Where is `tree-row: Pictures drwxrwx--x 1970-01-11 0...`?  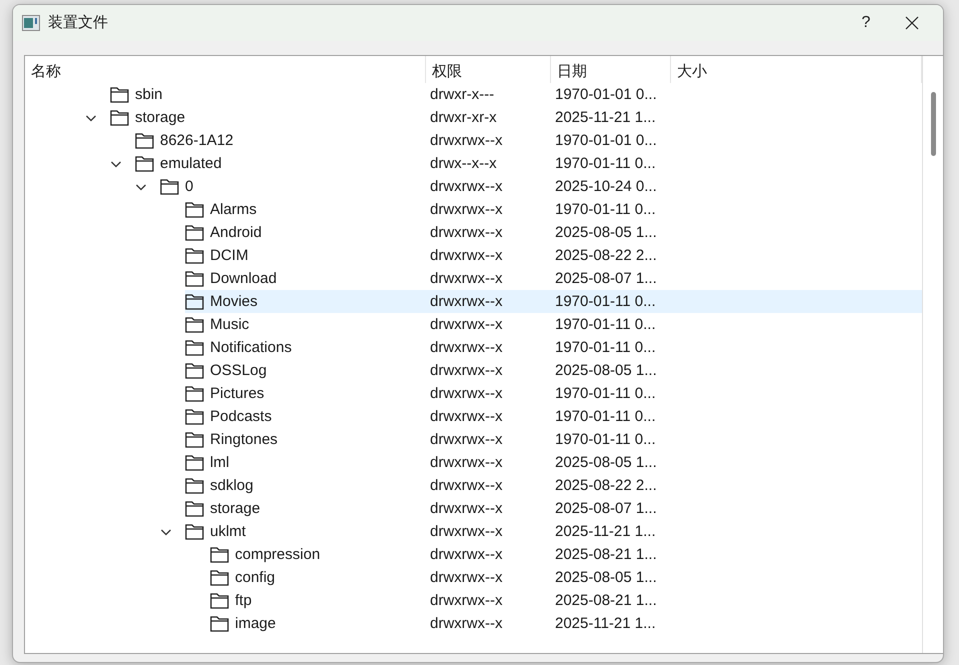
tree-row: Pictures drwxrwx--x 1970-01-11 0... is located at coordinates (553, 393).